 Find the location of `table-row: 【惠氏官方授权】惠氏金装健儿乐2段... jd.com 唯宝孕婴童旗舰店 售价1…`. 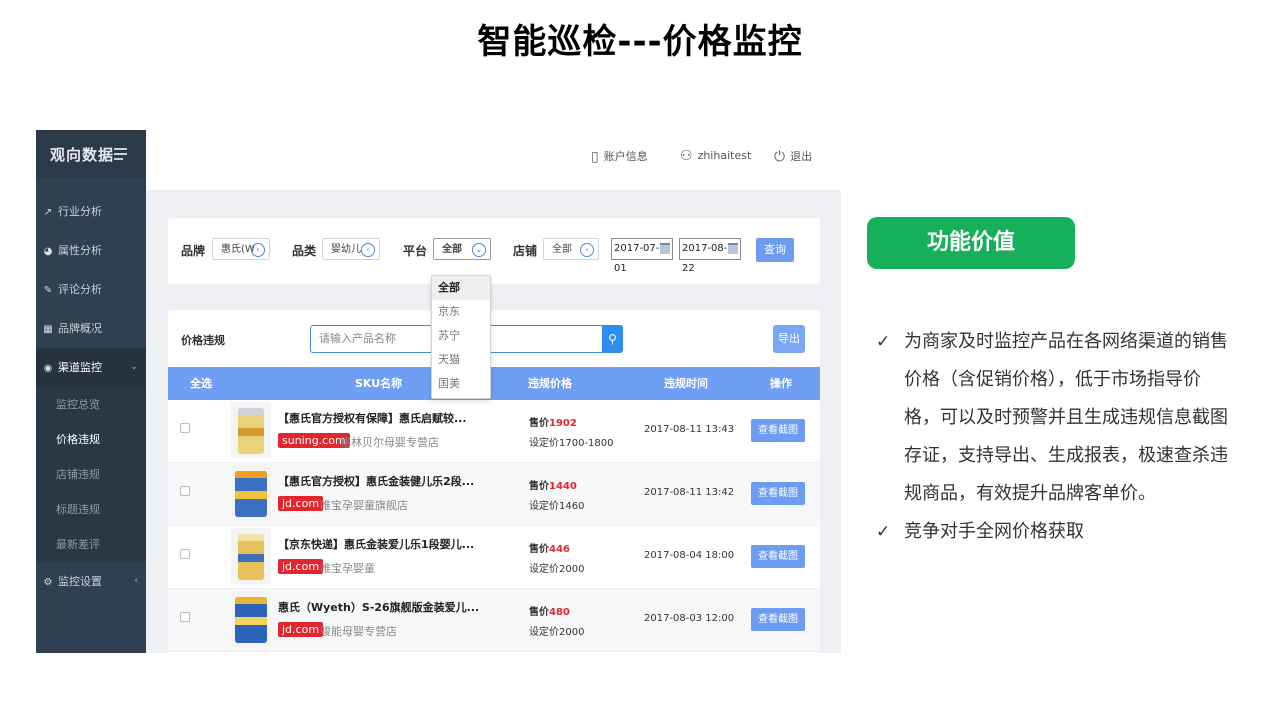

table-row: 【惠氏官方授权】惠氏金装健儿乐2段... jd.com 唯宝孕婴童旗舰店 售价1… is located at coordinates (494, 494).